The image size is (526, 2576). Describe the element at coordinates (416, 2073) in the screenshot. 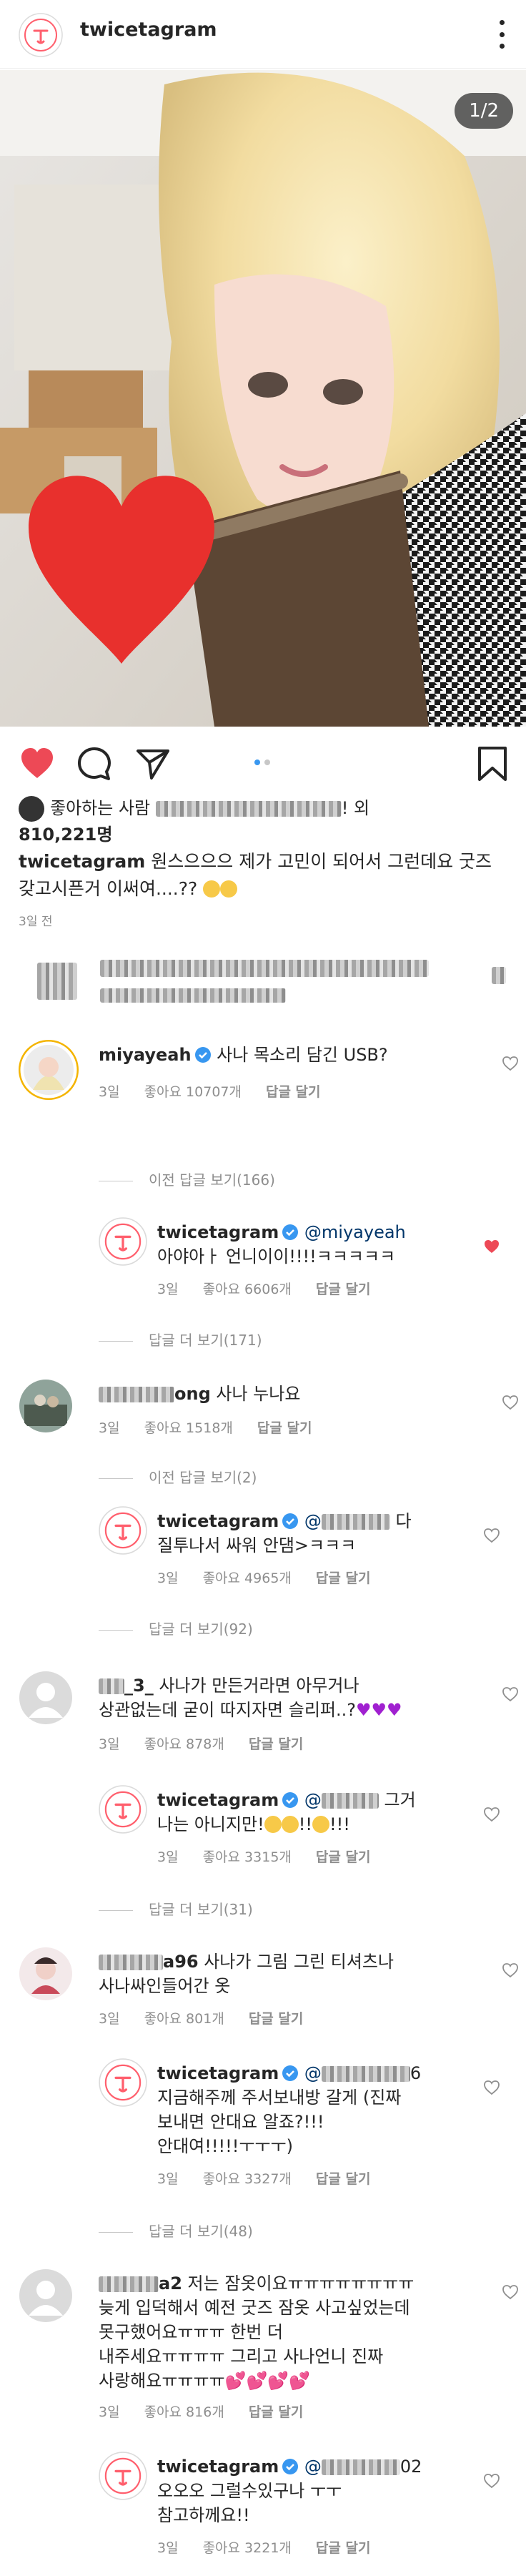

I see `comment-text: 6` at that location.